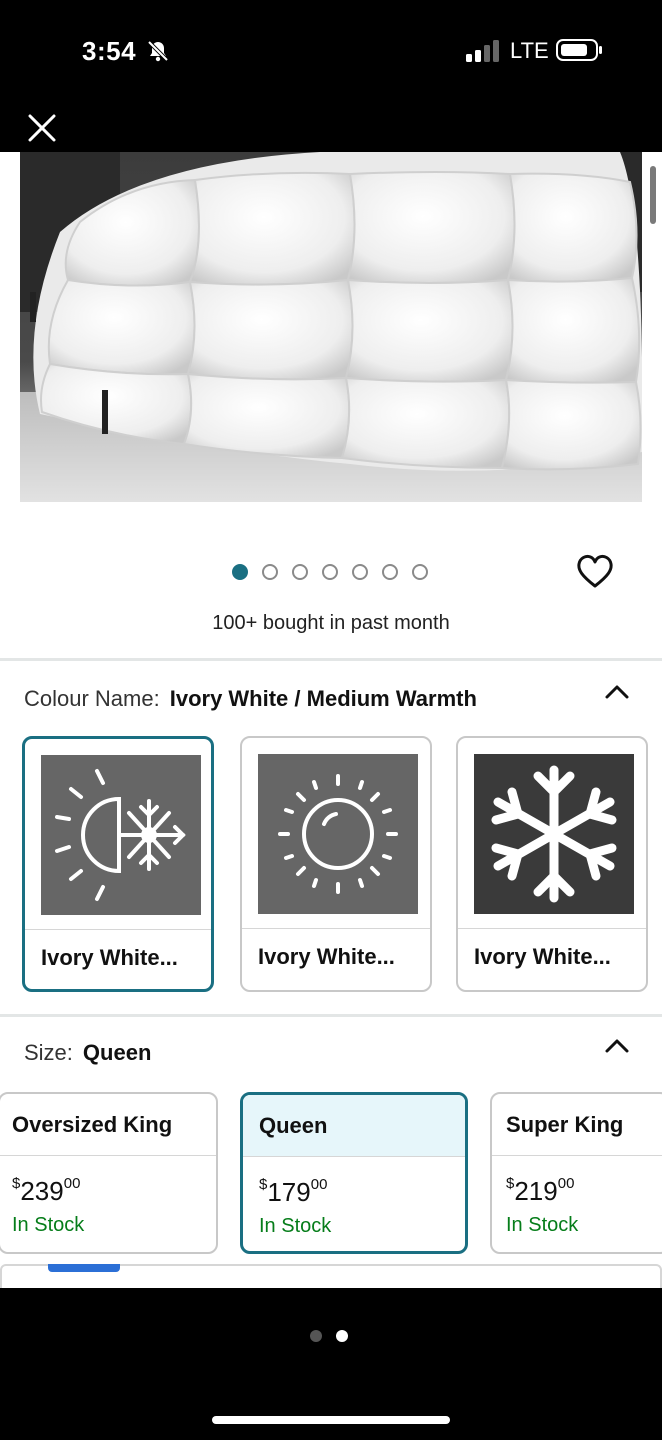  I want to click on size-option-name: Oversized King, so click(92, 1124).